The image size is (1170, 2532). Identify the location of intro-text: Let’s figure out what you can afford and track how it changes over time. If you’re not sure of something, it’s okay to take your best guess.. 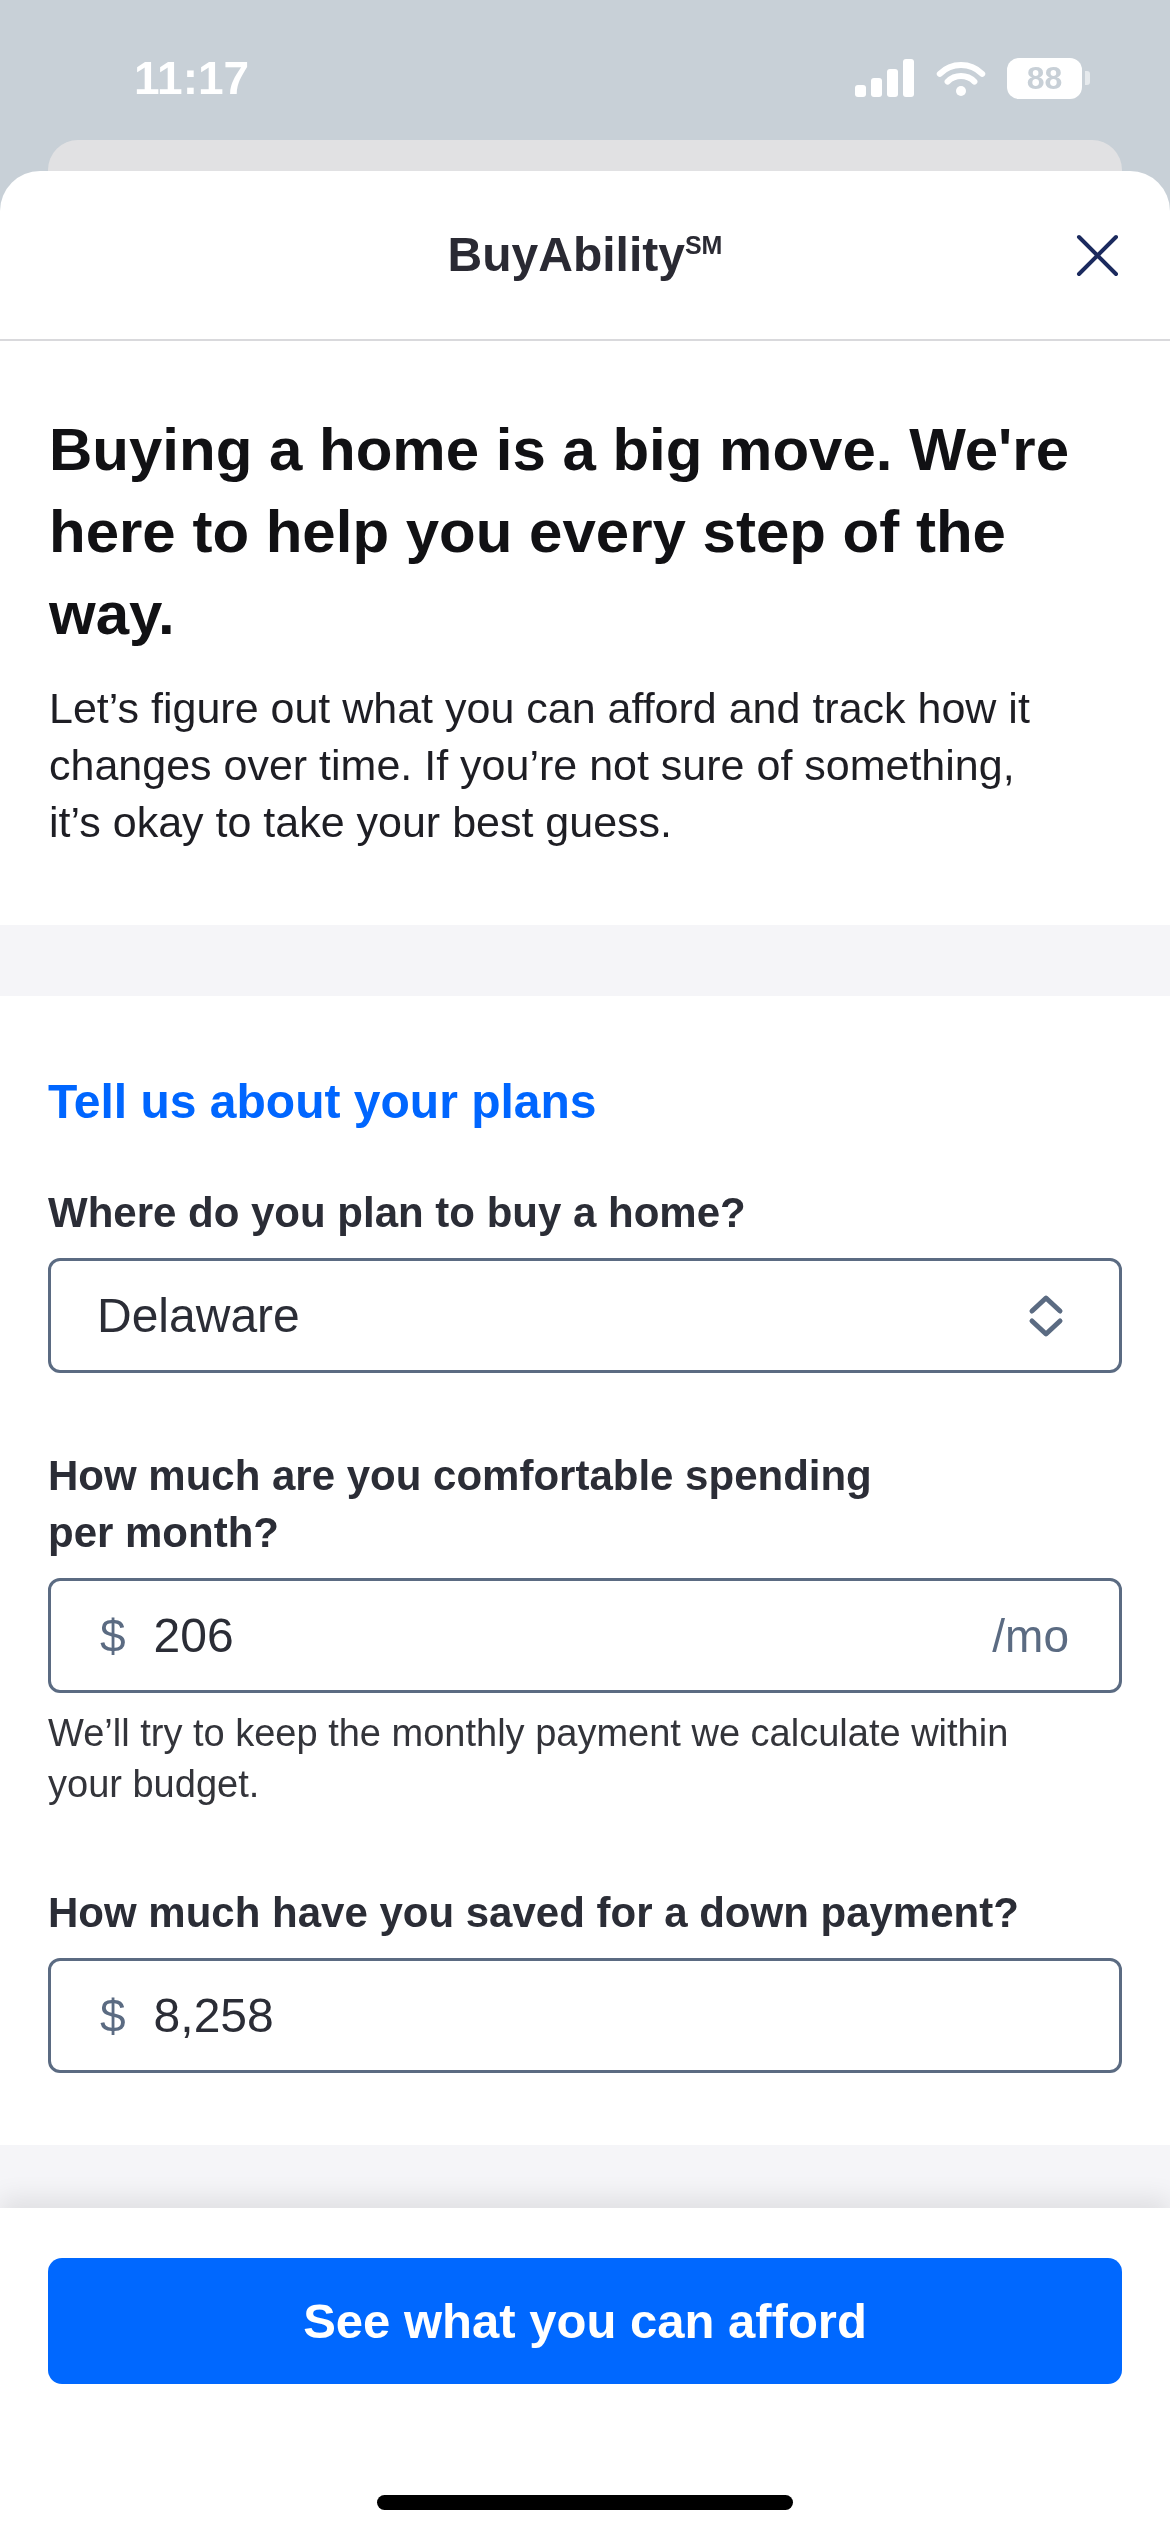
(540, 765).